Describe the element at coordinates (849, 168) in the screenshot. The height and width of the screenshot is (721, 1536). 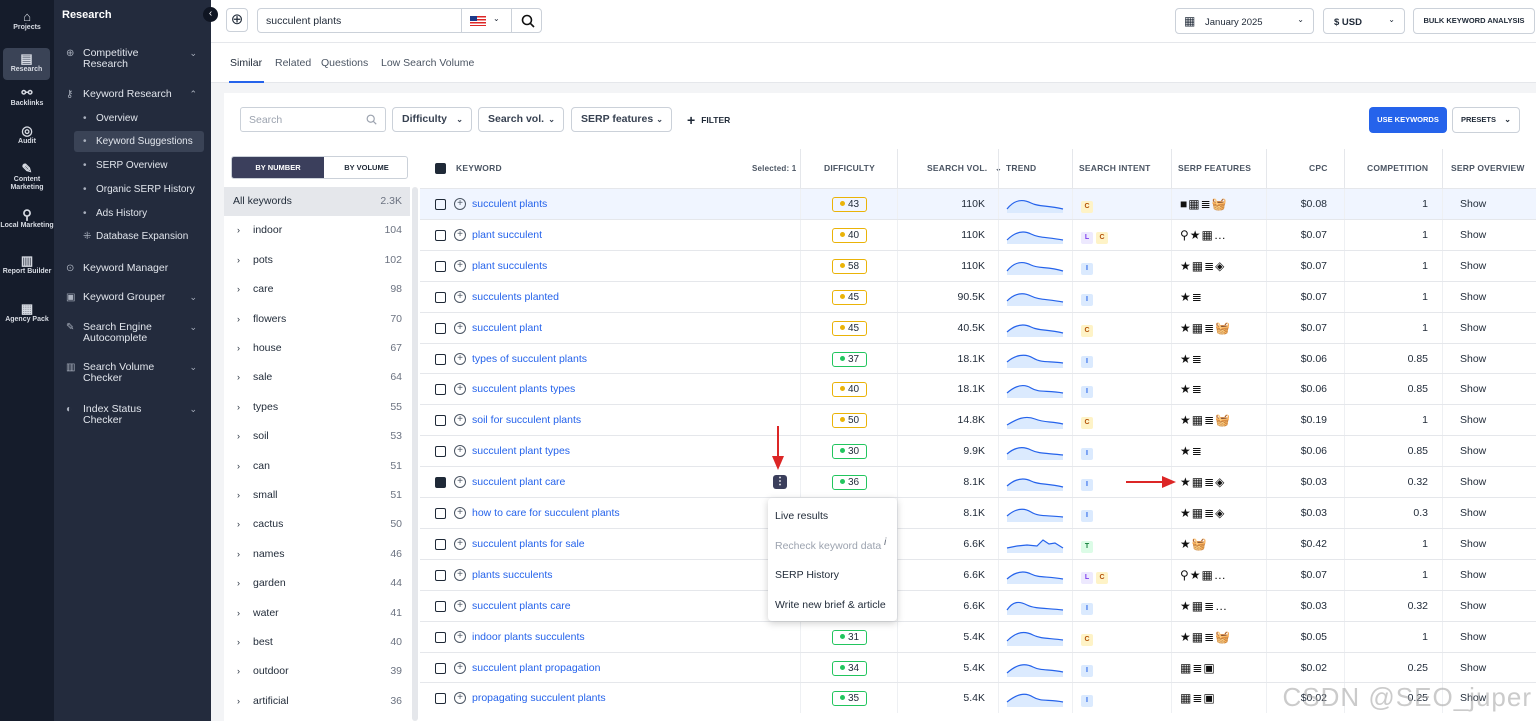
I see `difficulty-column-header: DIFFICULTY` at that location.